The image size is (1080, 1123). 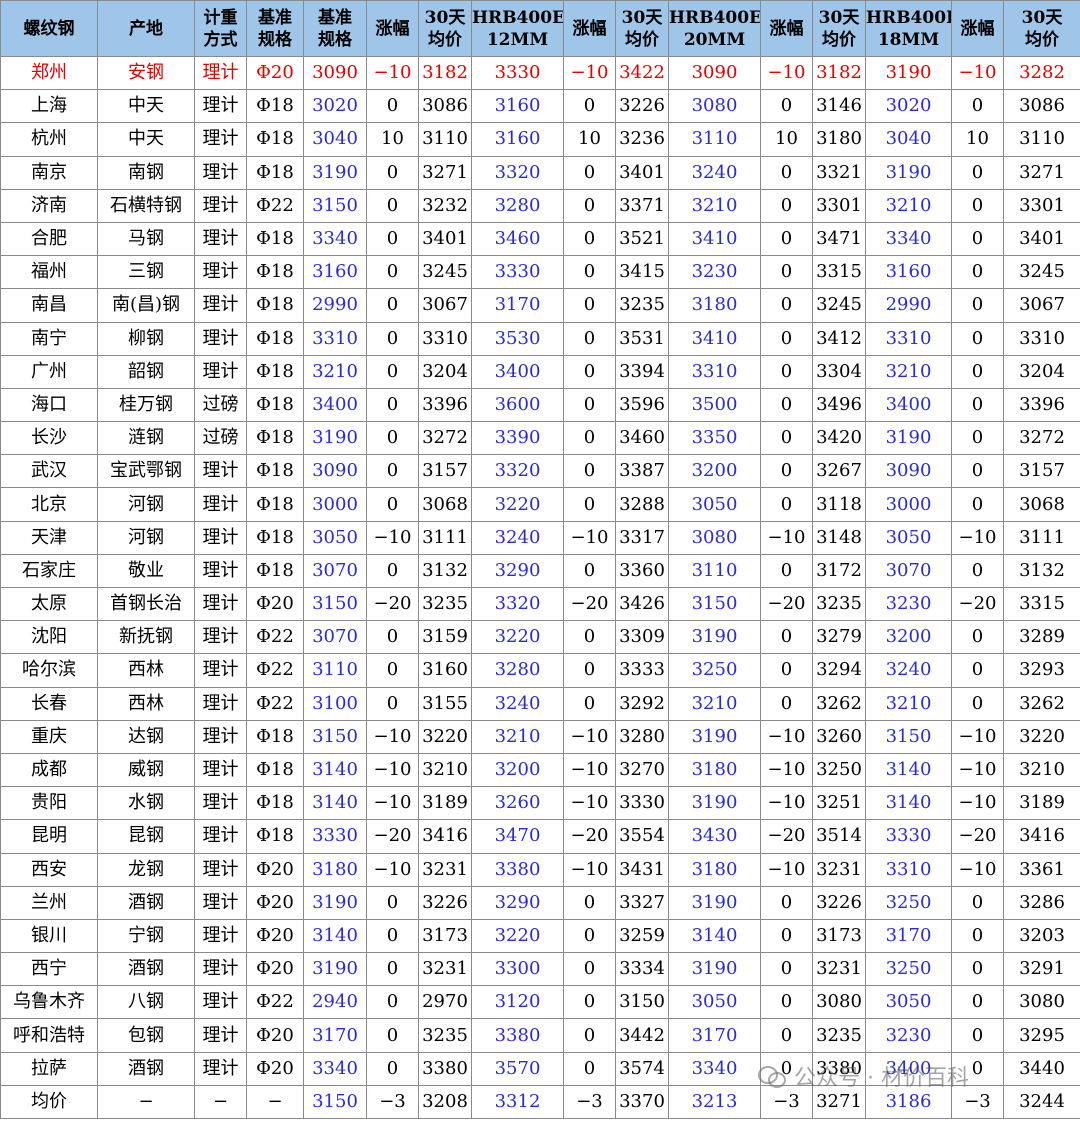 I want to click on table-cell: 3267, so click(x=839, y=471).